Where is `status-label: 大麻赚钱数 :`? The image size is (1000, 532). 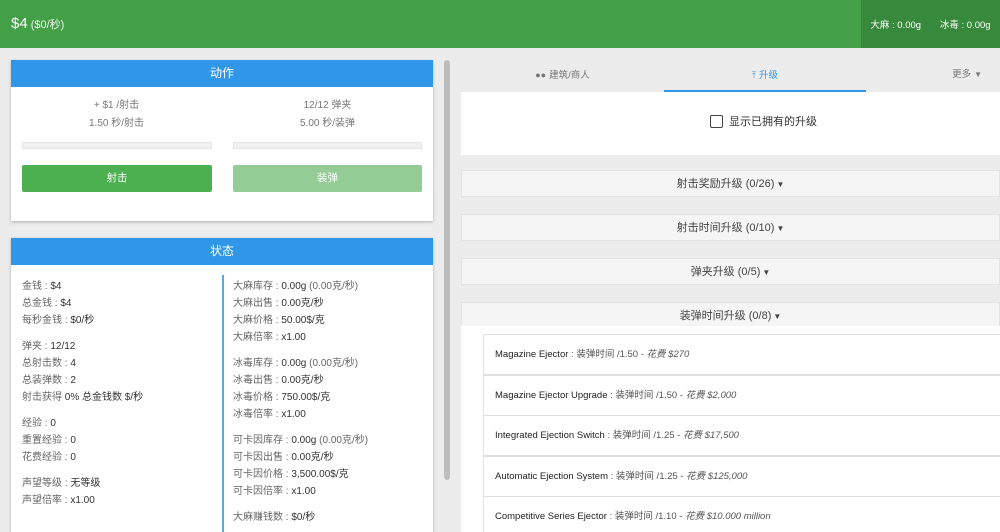 status-label: 大麻赚钱数 : is located at coordinates (262, 517).